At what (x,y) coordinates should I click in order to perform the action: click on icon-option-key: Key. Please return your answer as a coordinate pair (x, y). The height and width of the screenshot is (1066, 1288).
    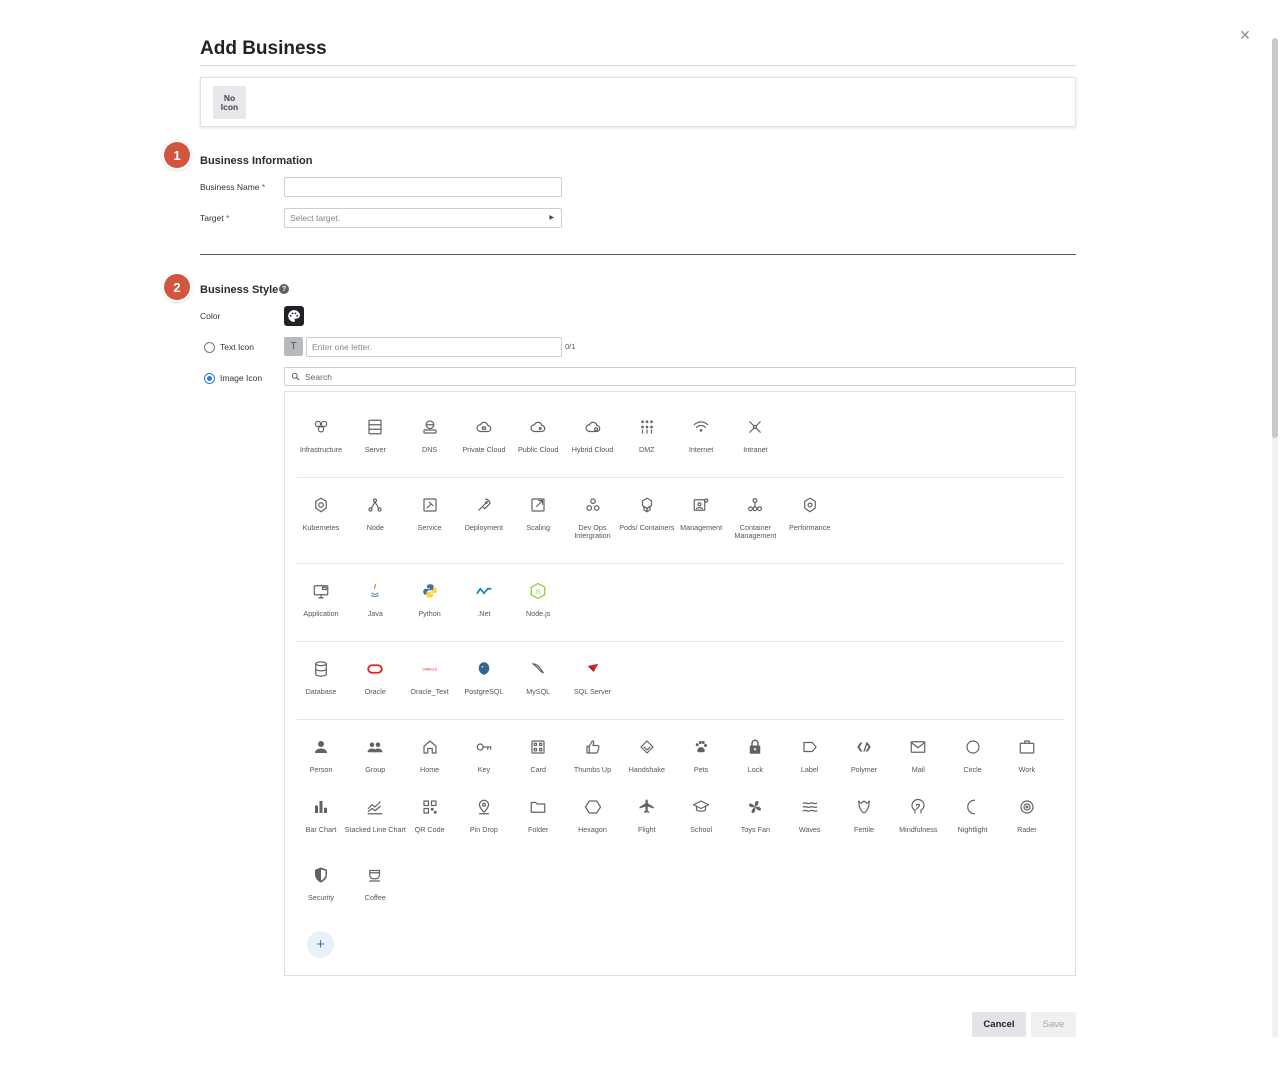
    Looking at the image, I should click on (484, 764).